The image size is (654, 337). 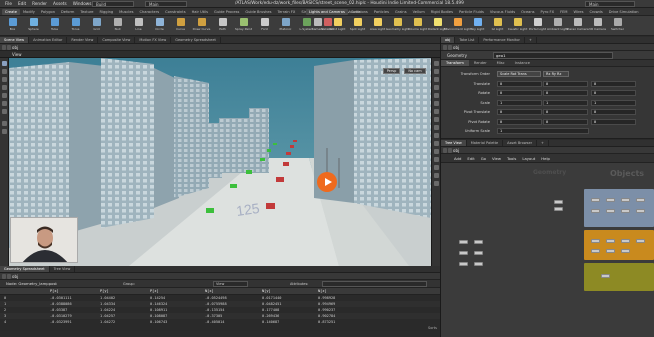 I want to click on scale-tool-icon, so click(x=4, y=87).